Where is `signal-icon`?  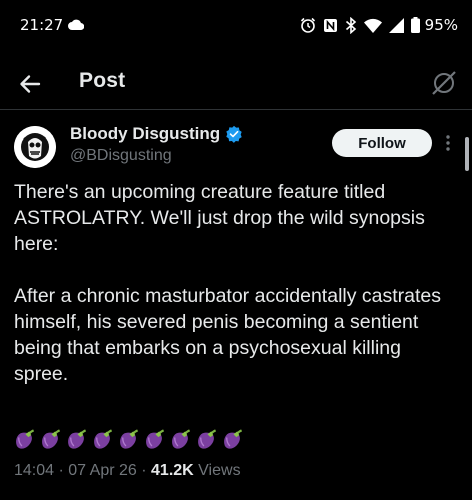
signal-icon is located at coordinates (396, 25).